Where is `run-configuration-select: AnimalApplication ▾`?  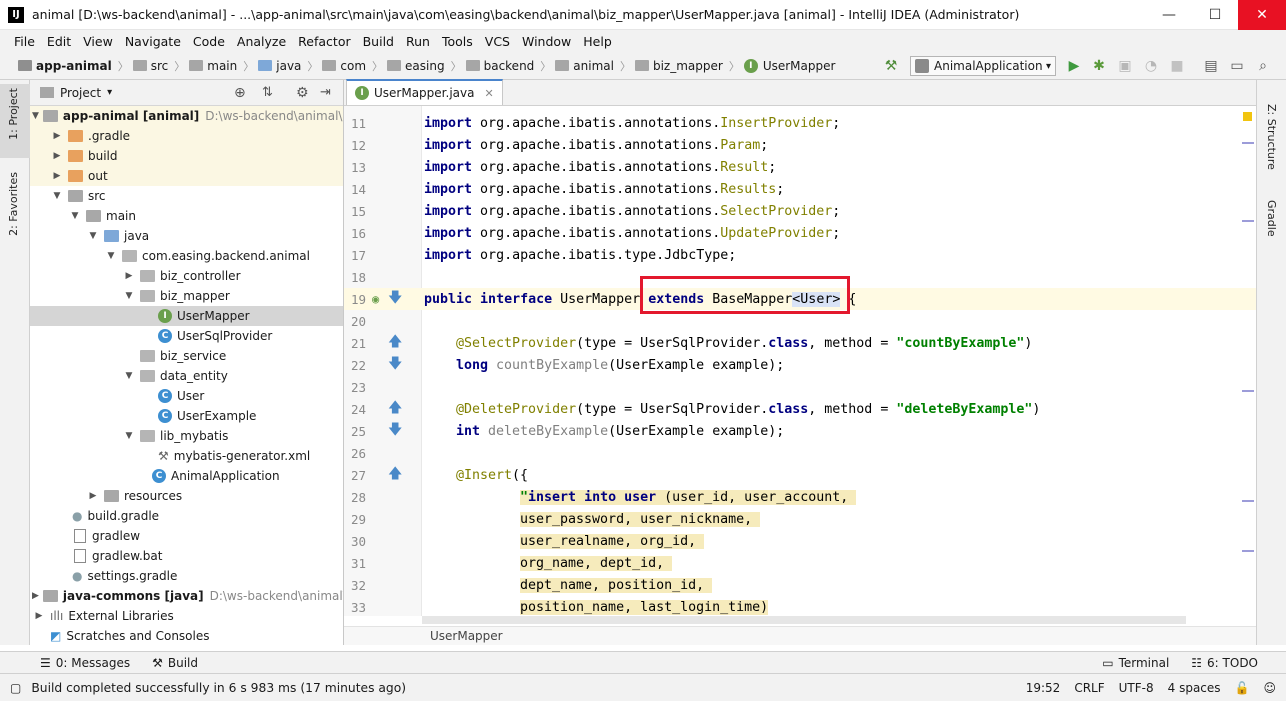
run-configuration-select: AnimalApplication ▾ is located at coordinates (983, 66).